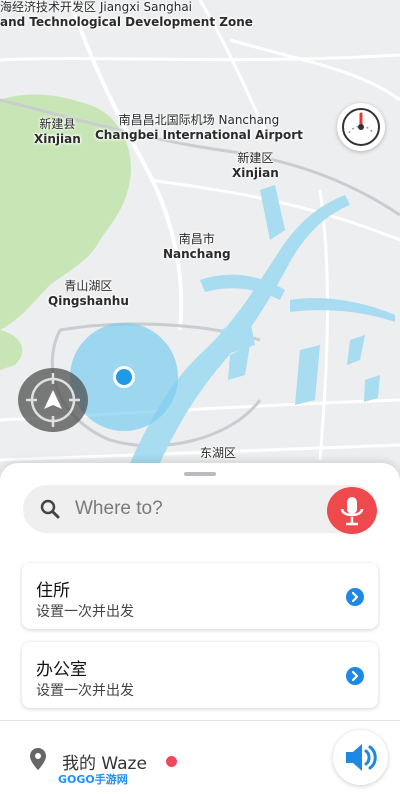 The image size is (400, 794). What do you see at coordinates (195, 509) in the screenshot?
I see `search-input` at bounding box center [195, 509].